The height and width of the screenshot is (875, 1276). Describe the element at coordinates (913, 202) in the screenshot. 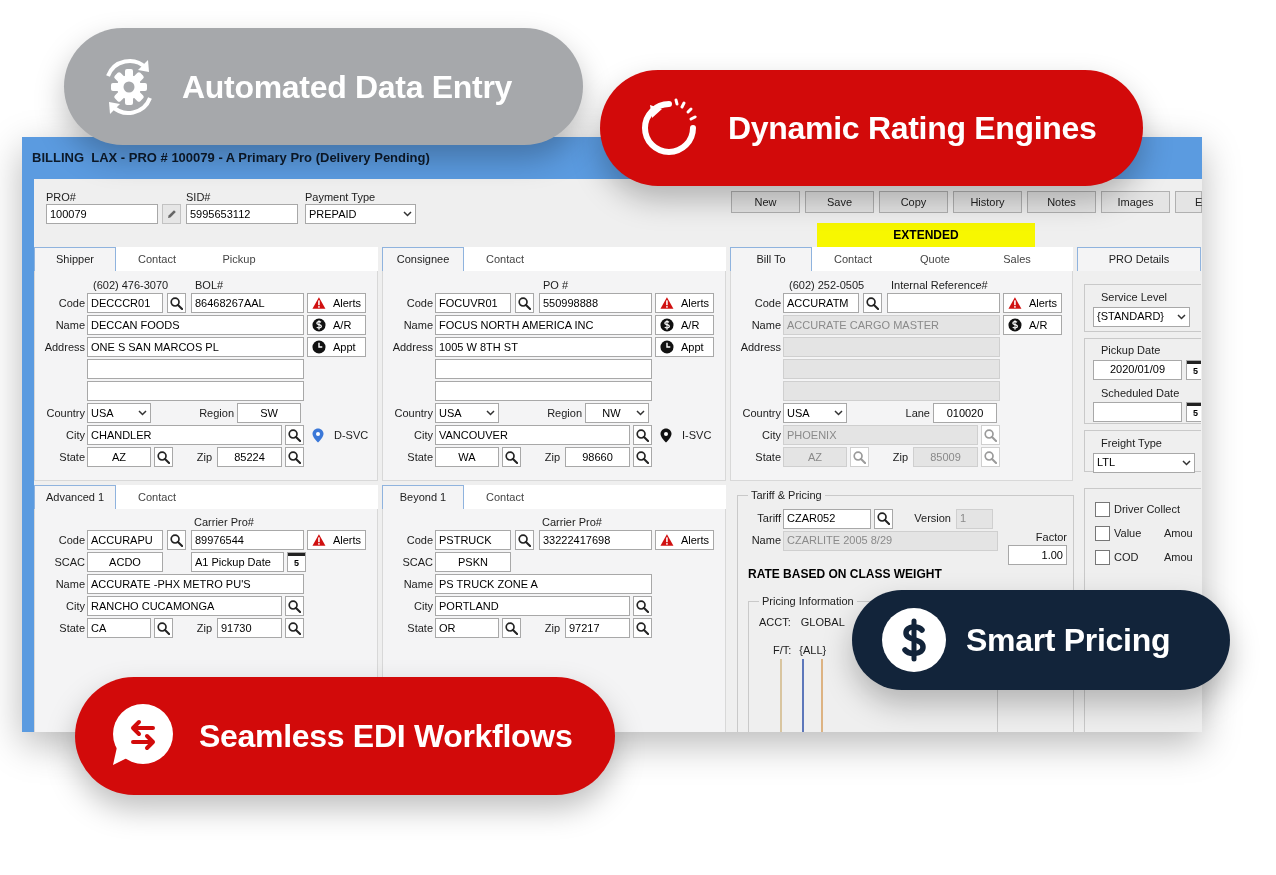

I see `toolbar-button: Copy` at that location.